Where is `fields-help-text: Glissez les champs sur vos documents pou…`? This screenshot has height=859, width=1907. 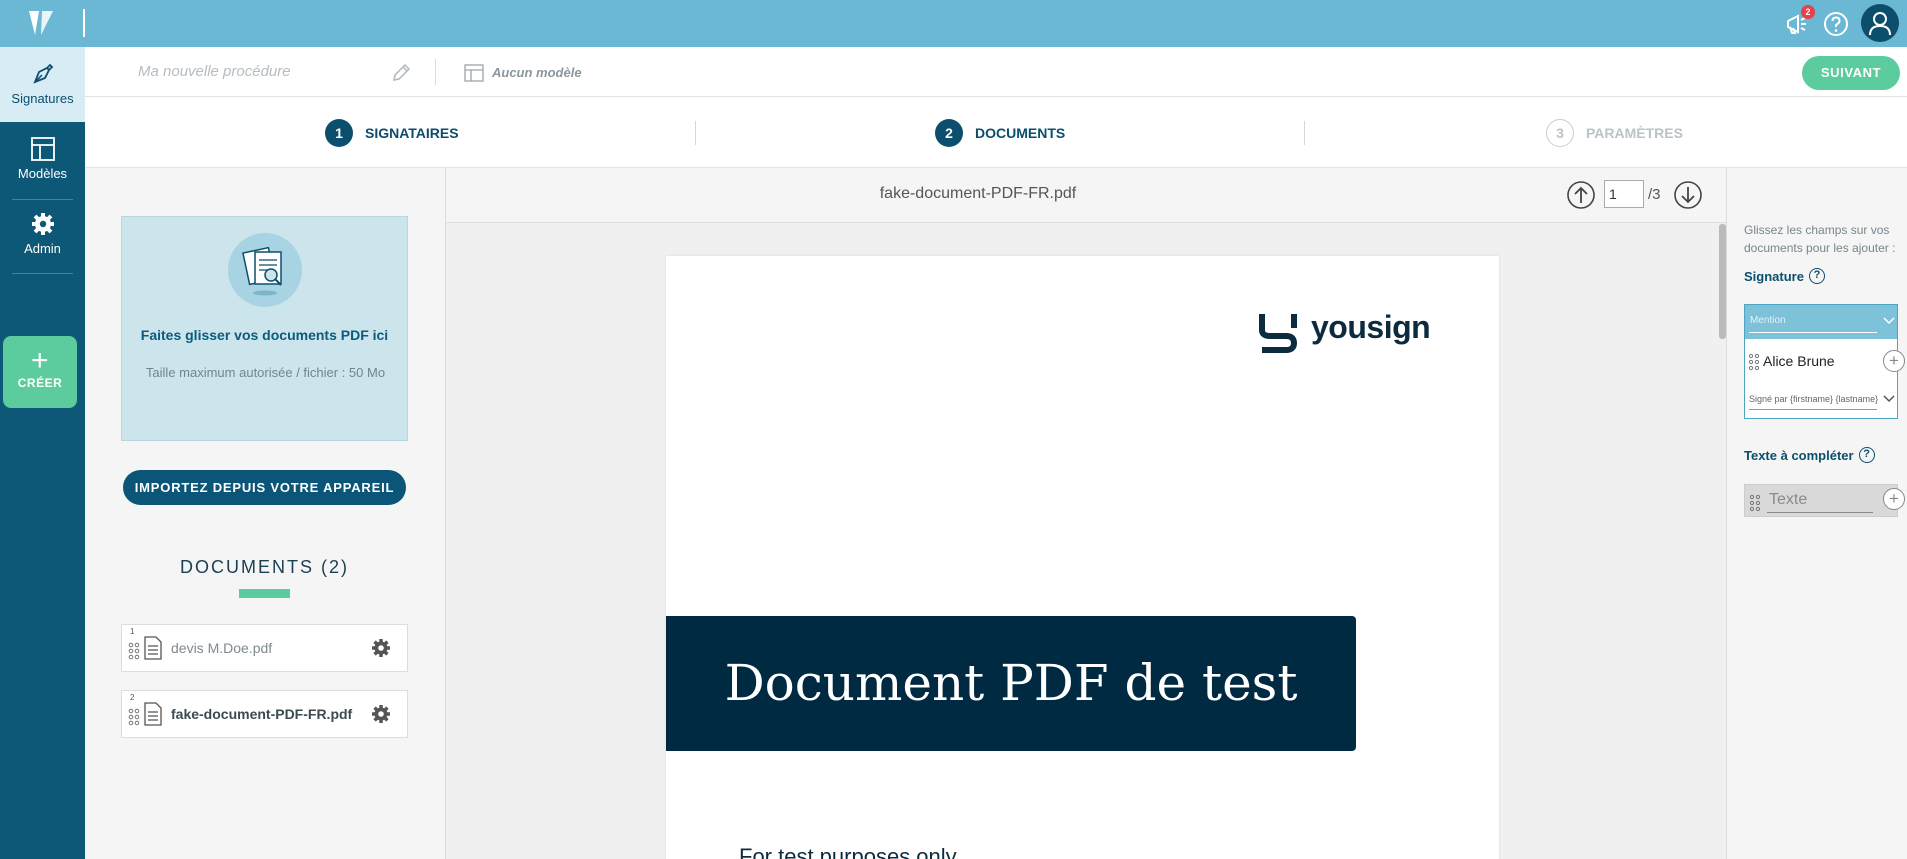
fields-help-text: Glissez les champs sur vos documents pou… is located at coordinates (1820, 239).